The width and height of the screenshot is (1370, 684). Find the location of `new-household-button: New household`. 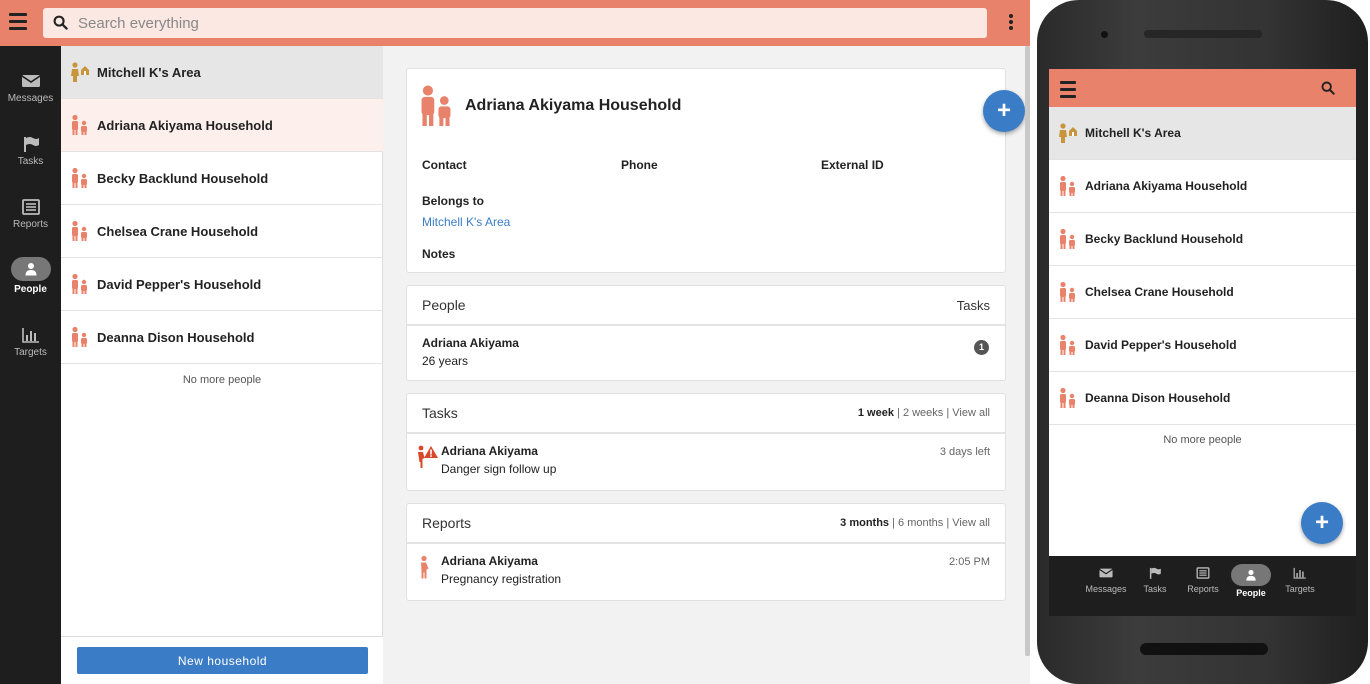

new-household-button: New household is located at coordinates (222, 660).